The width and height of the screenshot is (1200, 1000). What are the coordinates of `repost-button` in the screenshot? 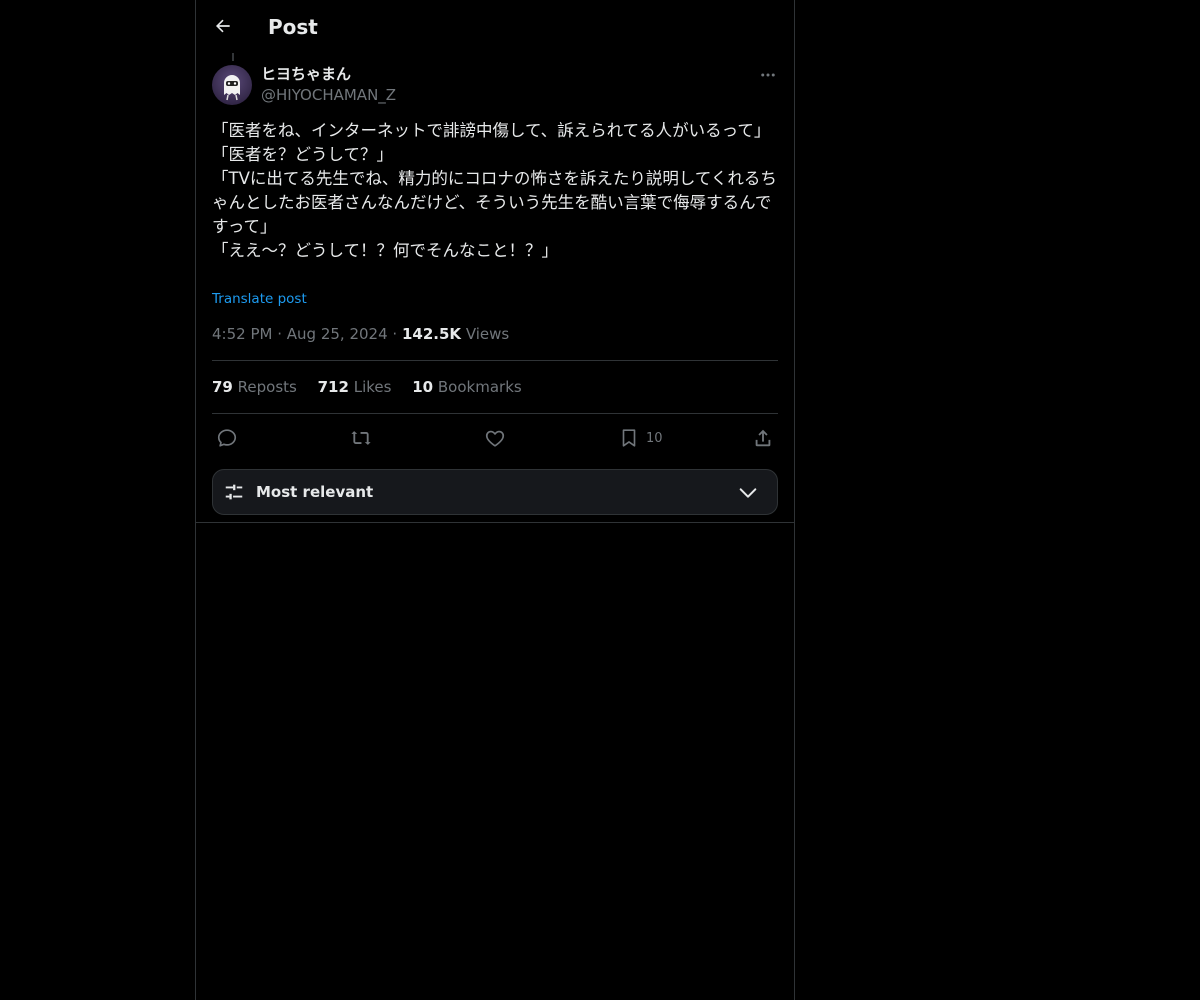 It's located at (361, 438).